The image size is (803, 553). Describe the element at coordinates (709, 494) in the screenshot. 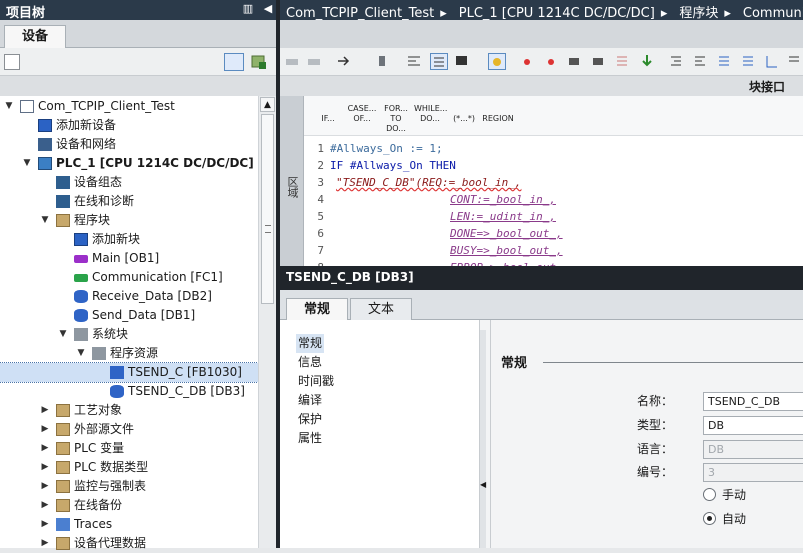

I see `radio-manual-icon` at that location.